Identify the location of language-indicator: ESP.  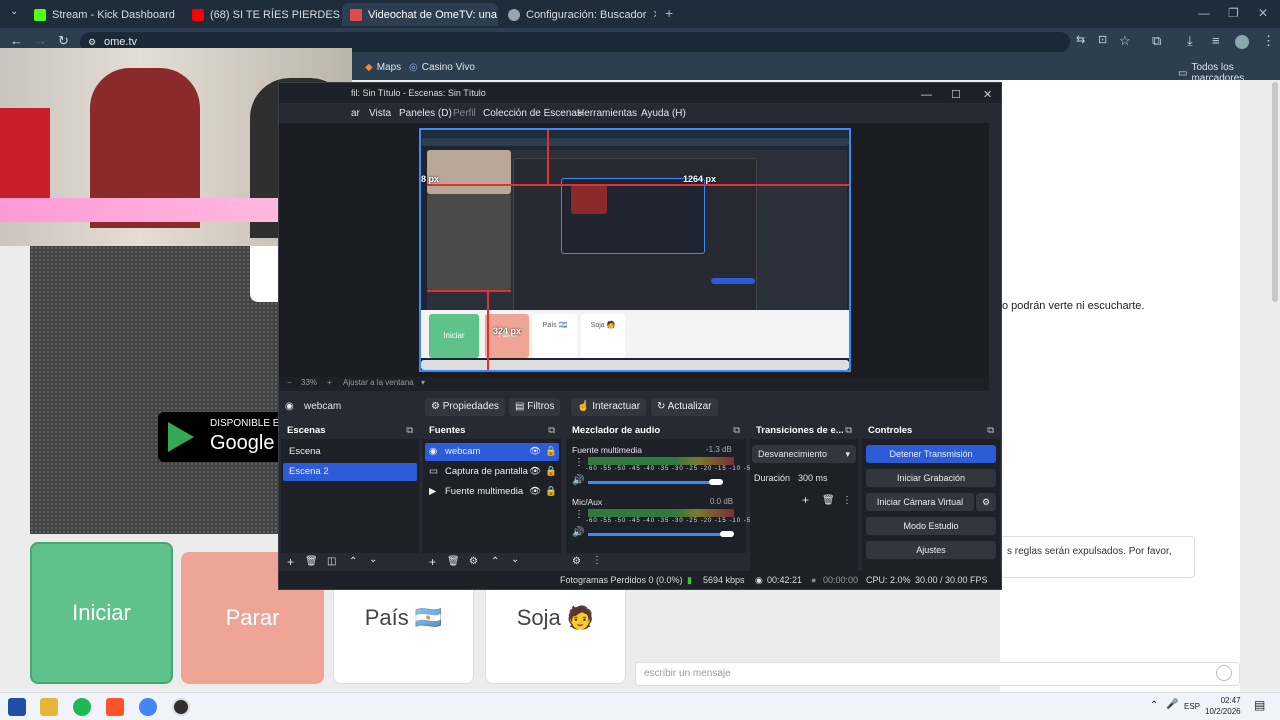
(1192, 706).